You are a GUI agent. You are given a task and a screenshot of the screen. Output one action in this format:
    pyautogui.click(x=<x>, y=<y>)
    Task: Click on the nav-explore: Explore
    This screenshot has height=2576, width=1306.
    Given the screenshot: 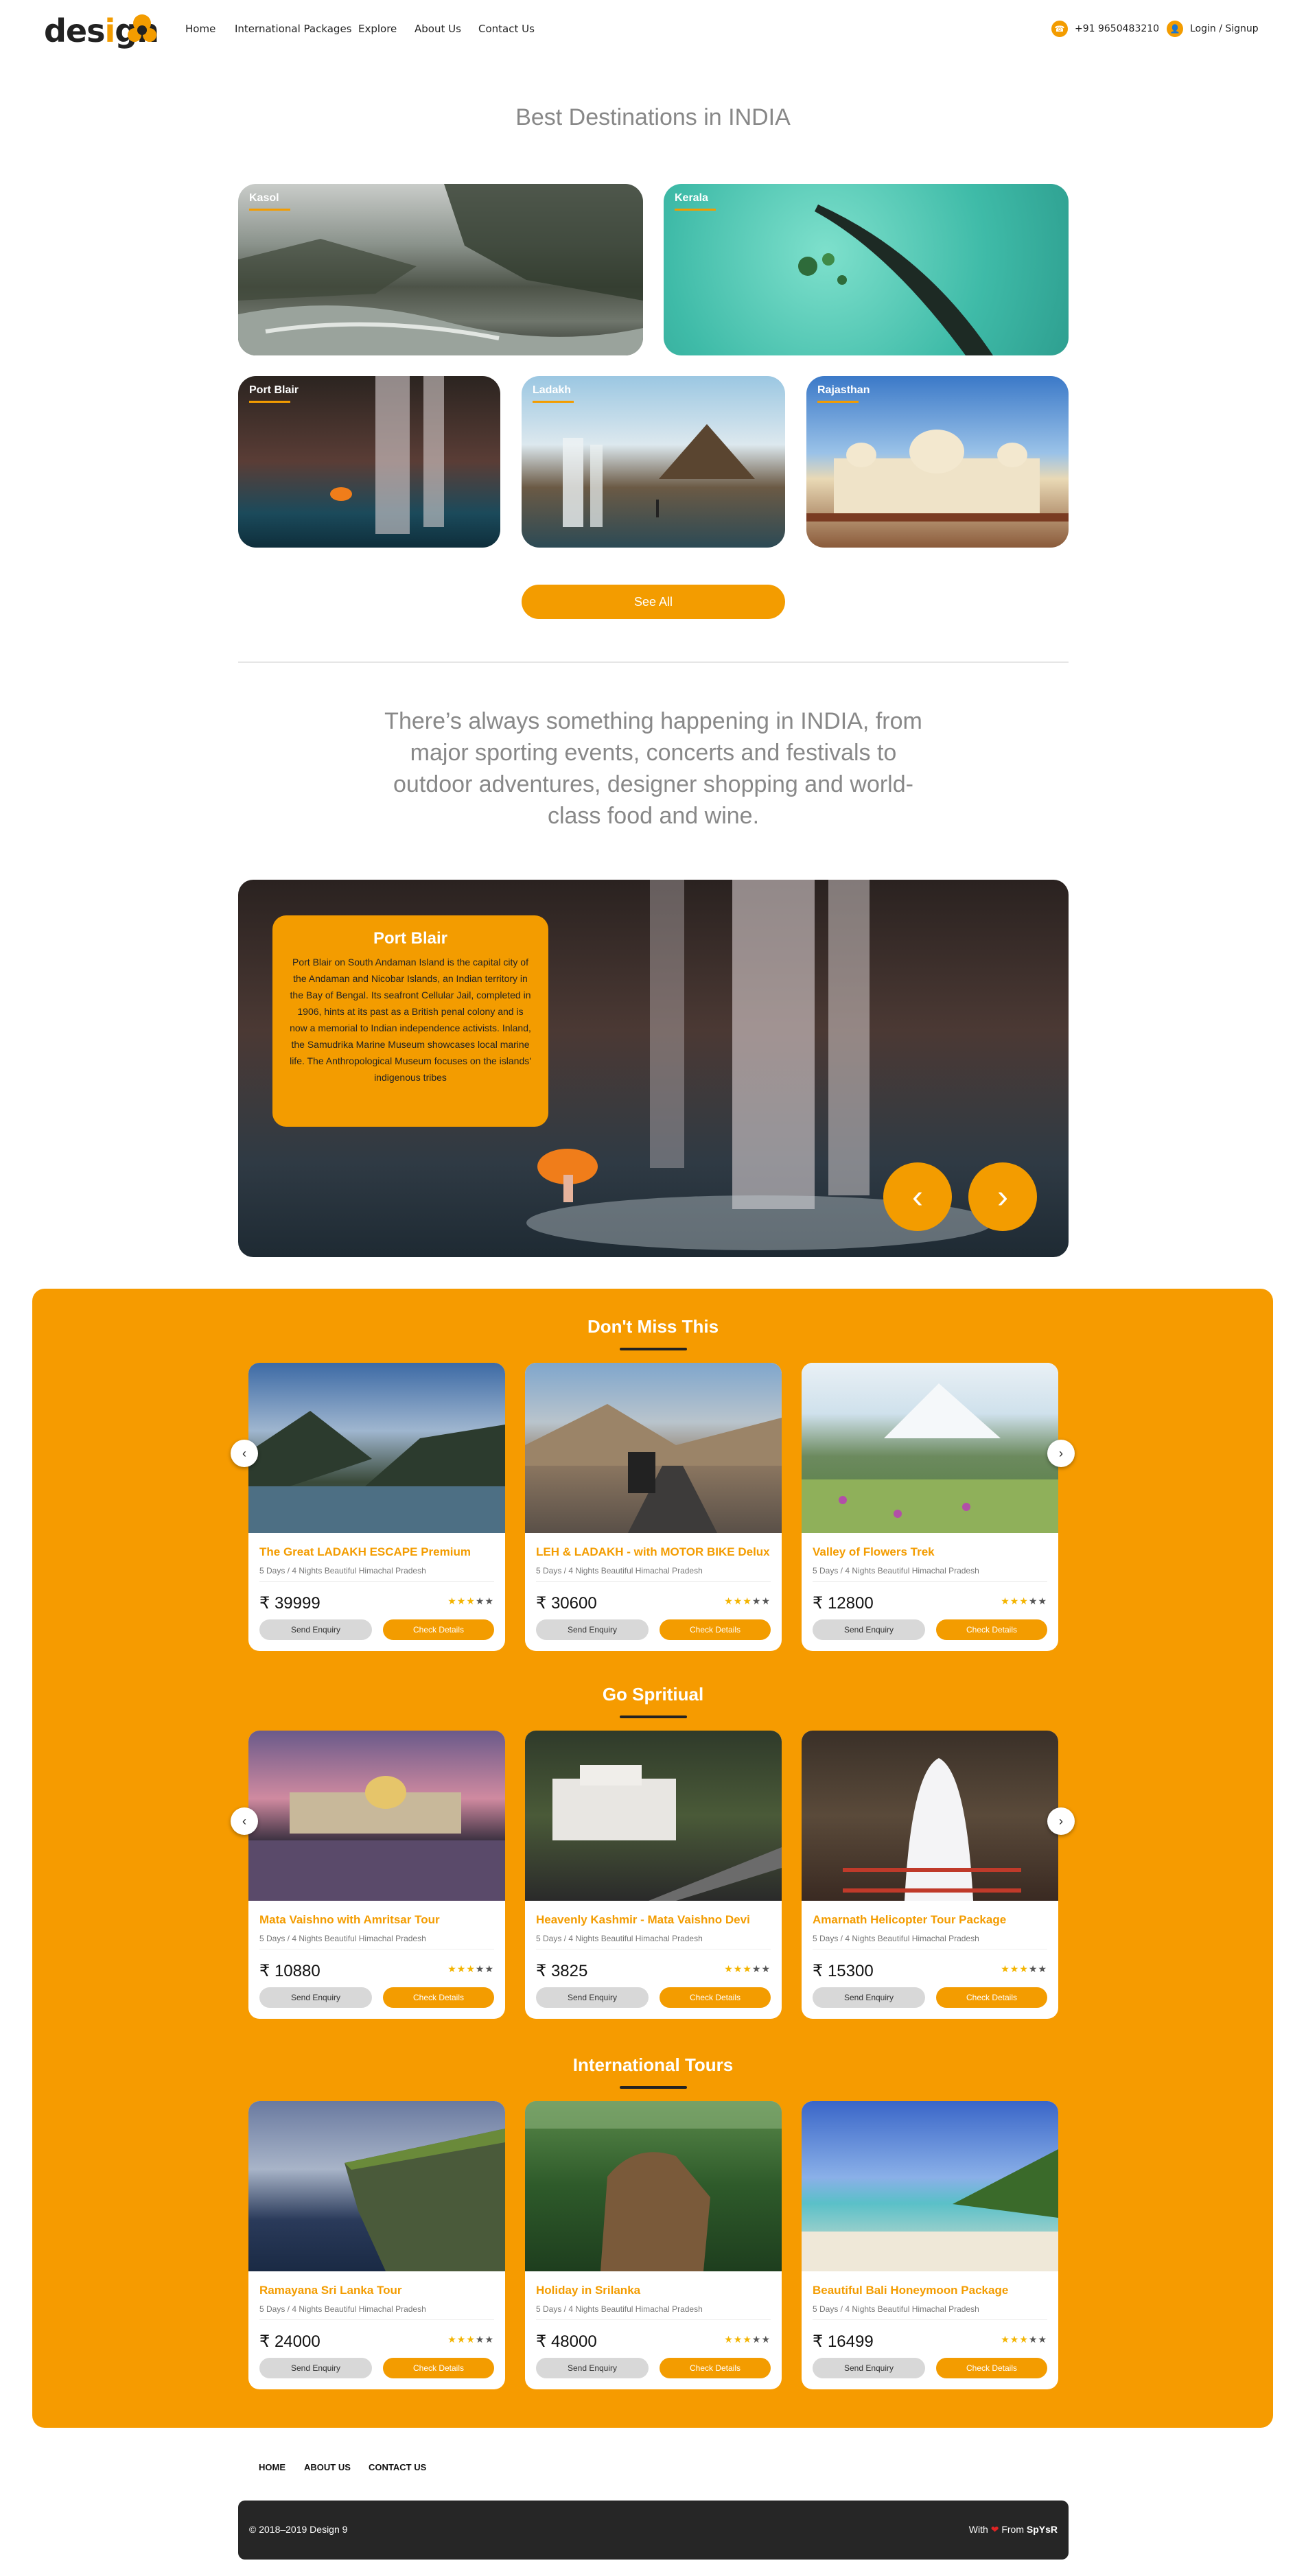 What is the action you would take?
    pyautogui.click(x=377, y=29)
    